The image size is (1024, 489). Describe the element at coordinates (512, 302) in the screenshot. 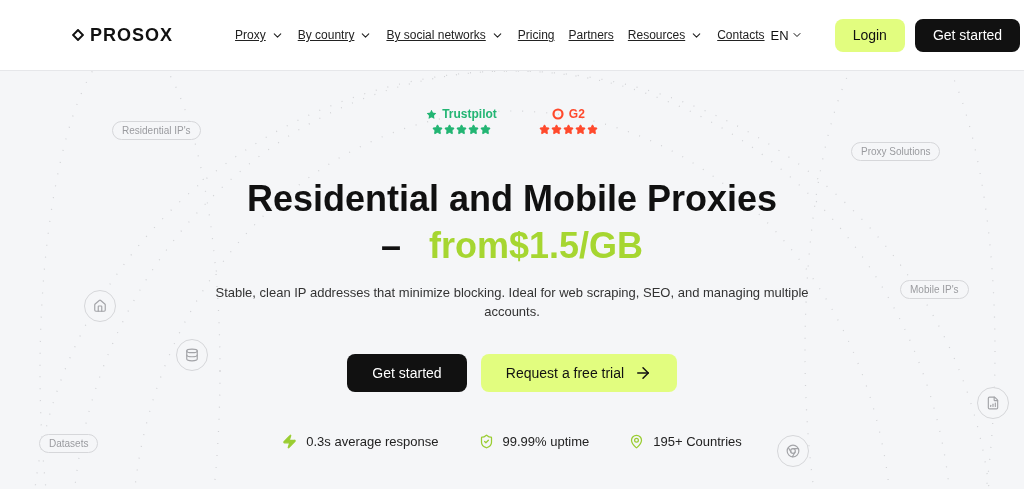

I see `hero-subtitle: Stable, clean IP addresses that minimize blocking. Ideal for web scraping, SEO, and managing multiple accounts.` at that location.